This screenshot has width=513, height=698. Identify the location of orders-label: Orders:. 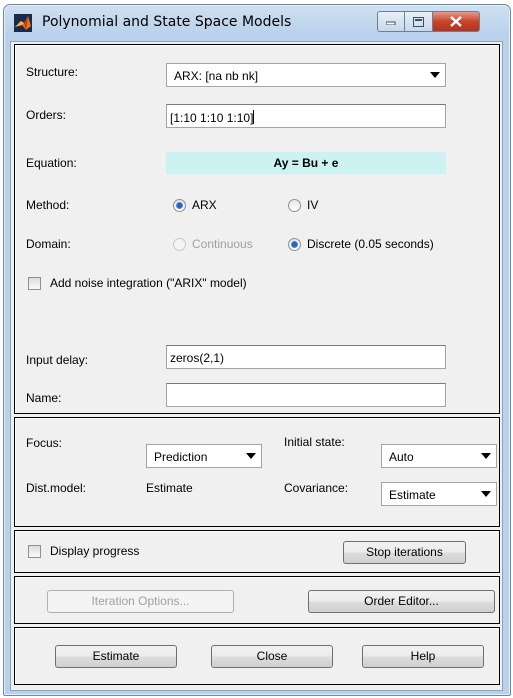
(46, 115).